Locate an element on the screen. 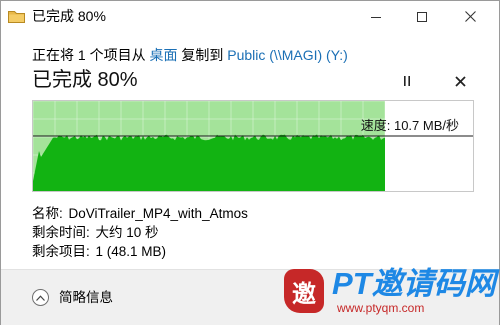  items-remaining-label: 剩余项目: is located at coordinates (63, 251).